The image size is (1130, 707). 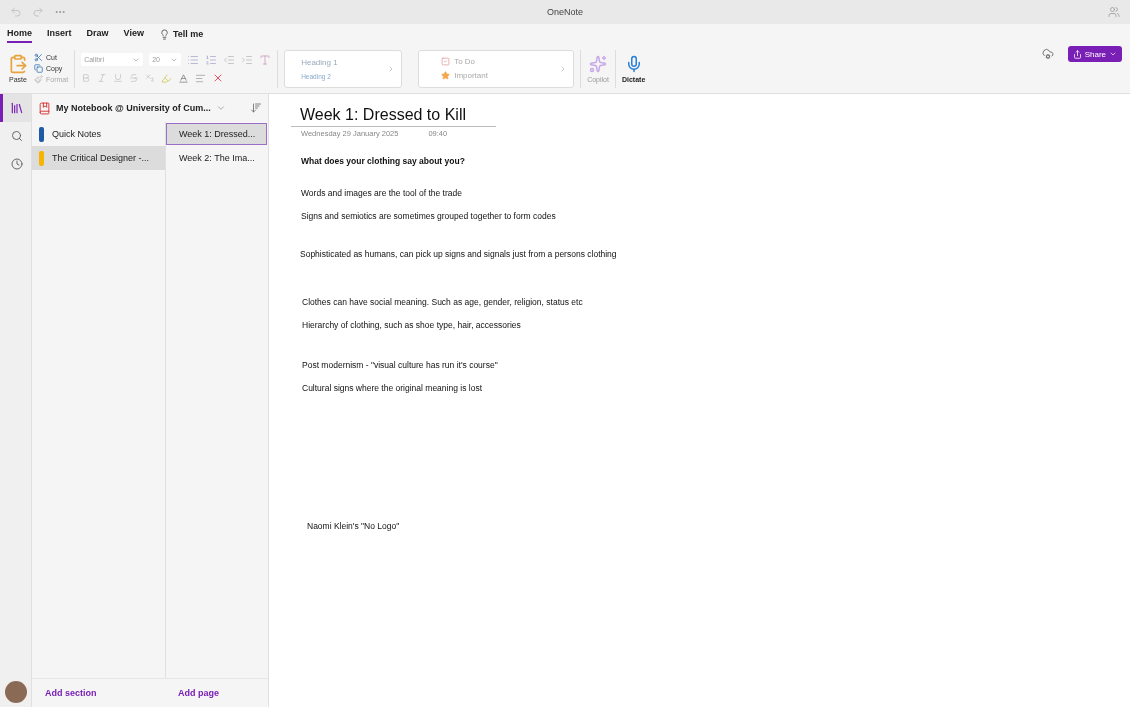 What do you see at coordinates (167, 78) in the screenshot?
I see `highlighter-icon` at bounding box center [167, 78].